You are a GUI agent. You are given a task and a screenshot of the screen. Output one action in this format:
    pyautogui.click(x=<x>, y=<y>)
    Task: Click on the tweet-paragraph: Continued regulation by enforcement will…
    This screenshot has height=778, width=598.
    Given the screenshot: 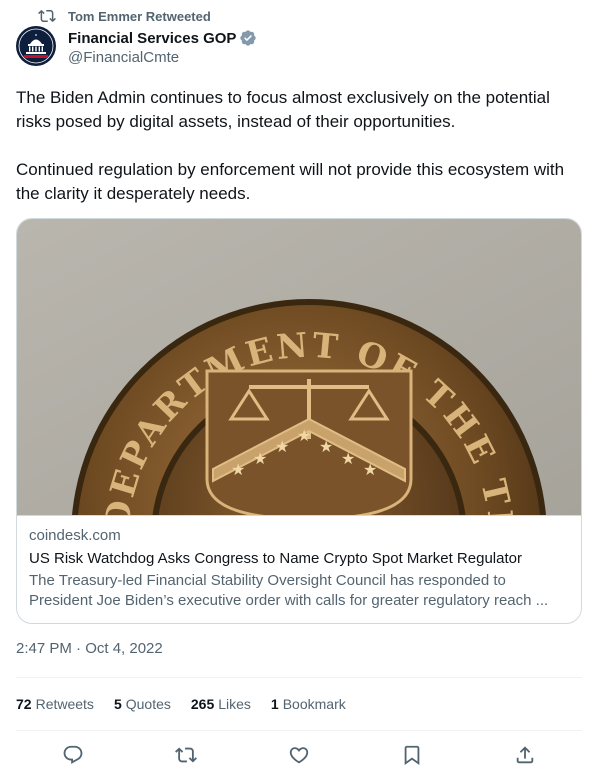 What is the action you would take?
    pyautogui.click(x=290, y=181)
    